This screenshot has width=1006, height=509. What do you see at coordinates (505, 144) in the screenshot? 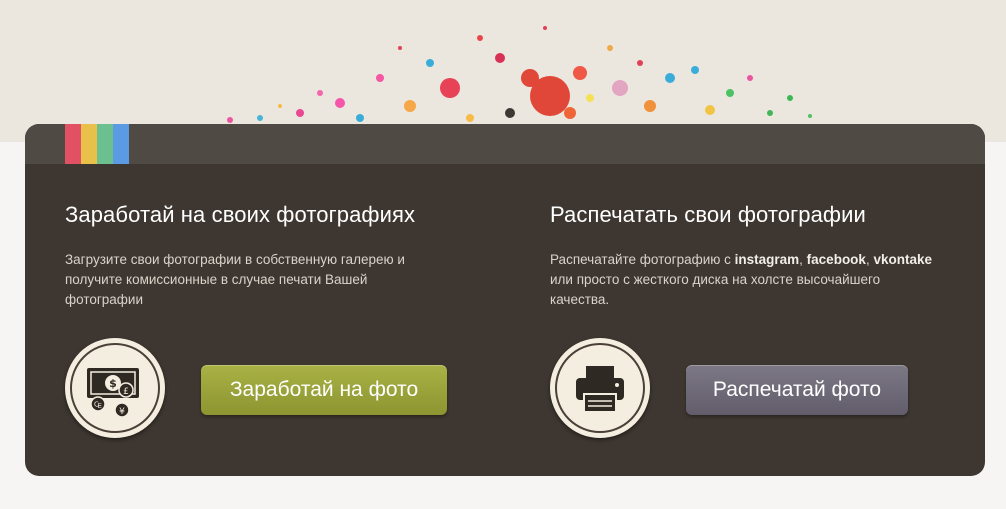
I see `card-header` at bounding box center [505, 144].